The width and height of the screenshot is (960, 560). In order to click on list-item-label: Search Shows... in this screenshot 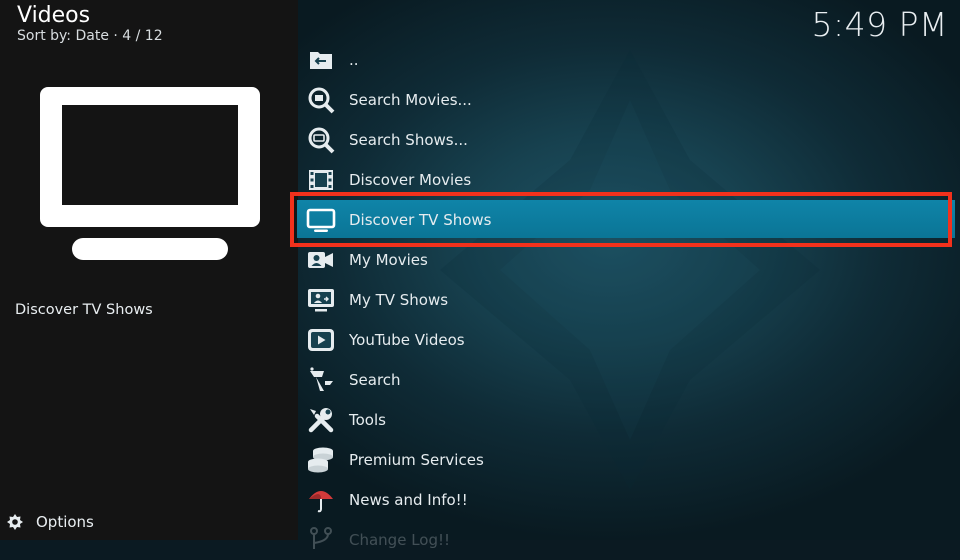, I will do `click(408, 140)`.